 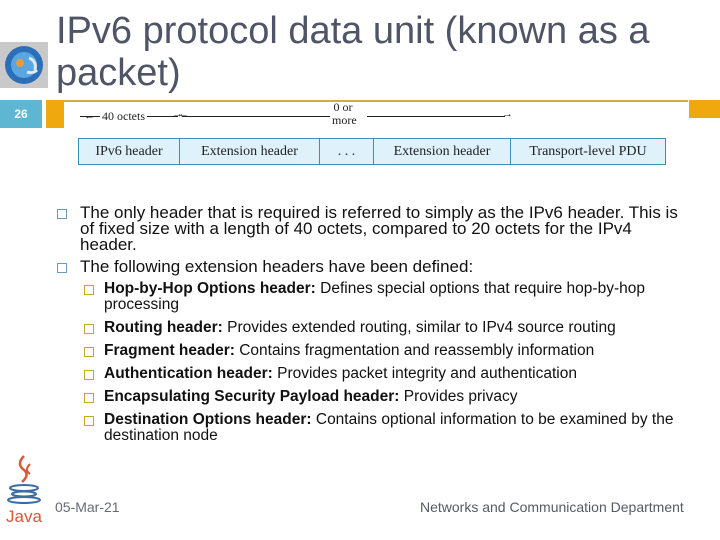 I want to click on cell-transport-pdu: Transport-level PDU, so click(x=588, y=151).